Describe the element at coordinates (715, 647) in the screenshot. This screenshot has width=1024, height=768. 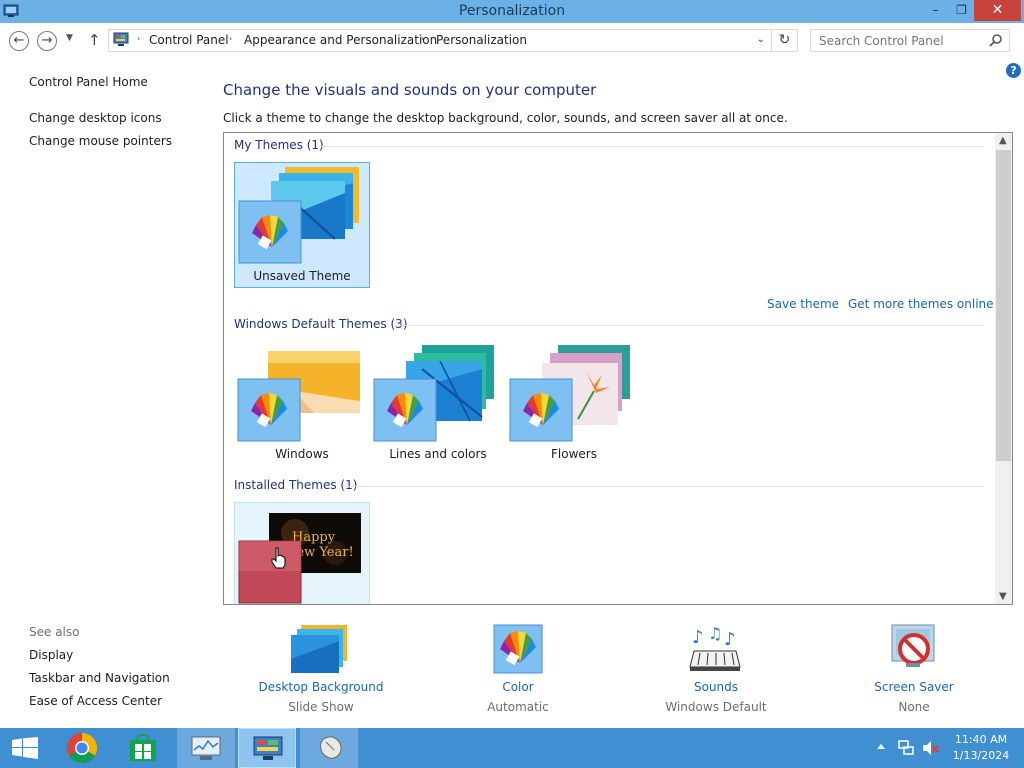
I see `sounds-icon: ♪ ♫ ♪` at that location.